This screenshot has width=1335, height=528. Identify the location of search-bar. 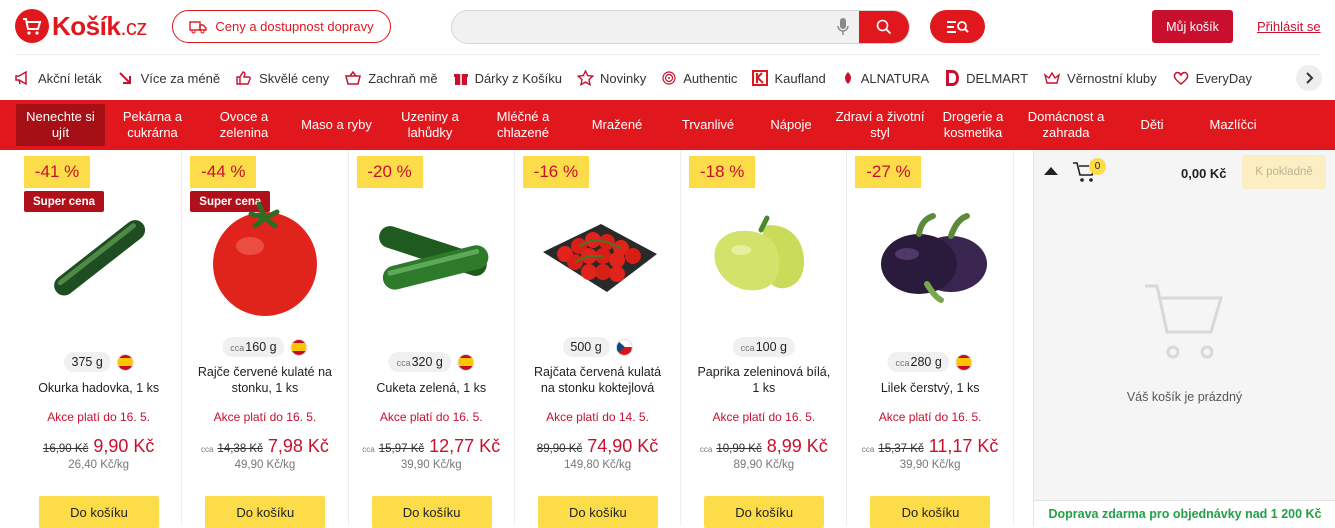
(680, 27).